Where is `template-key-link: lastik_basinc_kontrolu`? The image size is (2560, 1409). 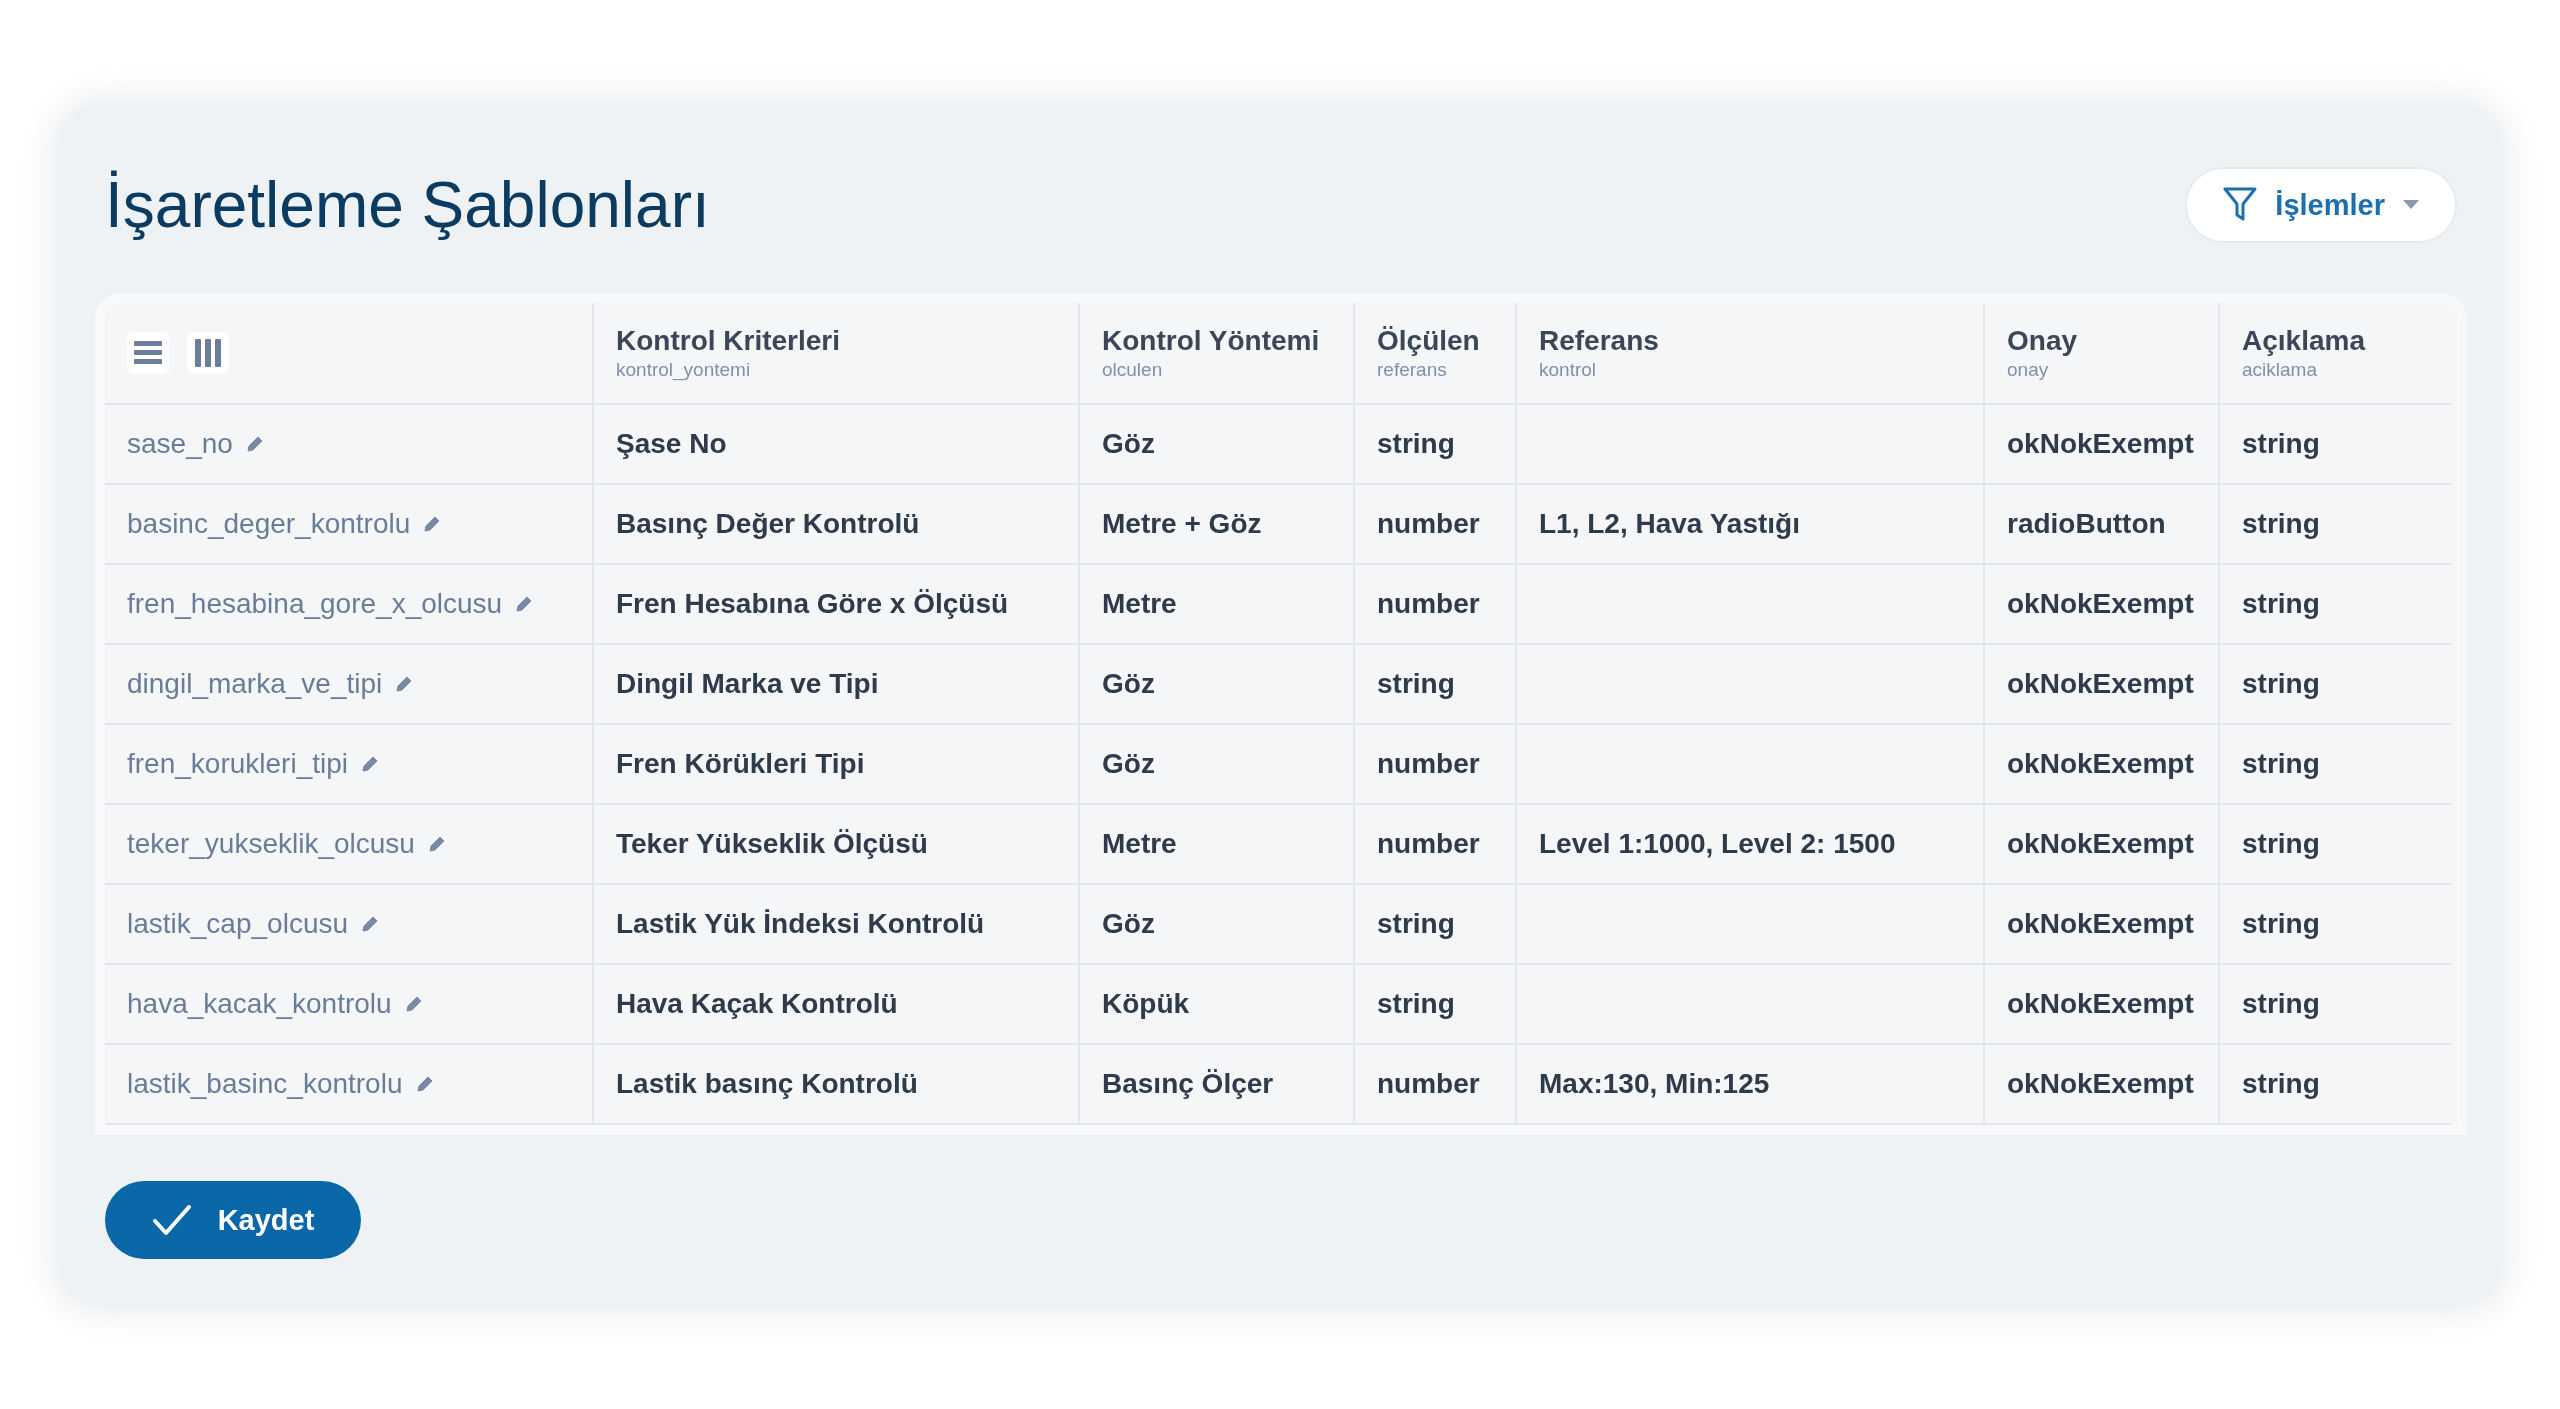 template-key-link: lastik_basinc_kontrolu is located at coordinates (265, 1084).